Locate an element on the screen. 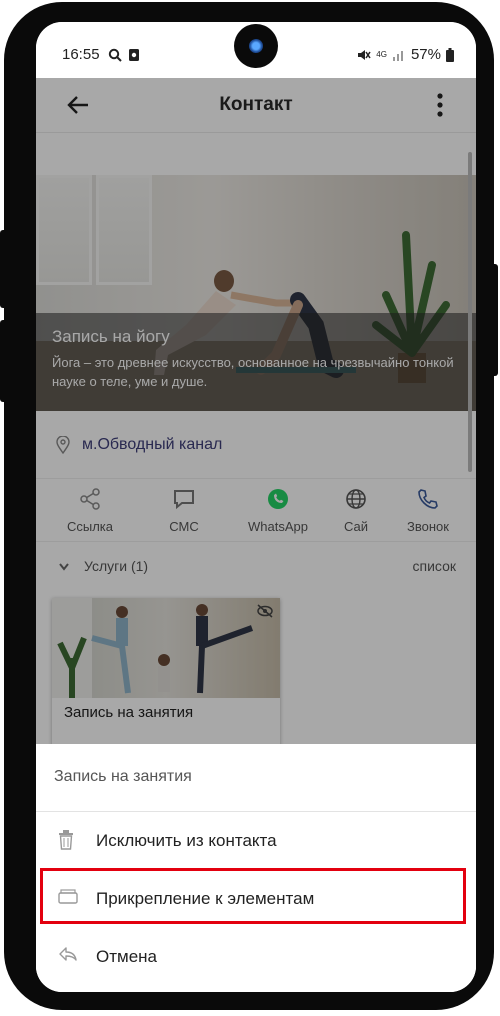 The image size is (500, 1016). network-type: 4G is located at coordinates (381, 54).